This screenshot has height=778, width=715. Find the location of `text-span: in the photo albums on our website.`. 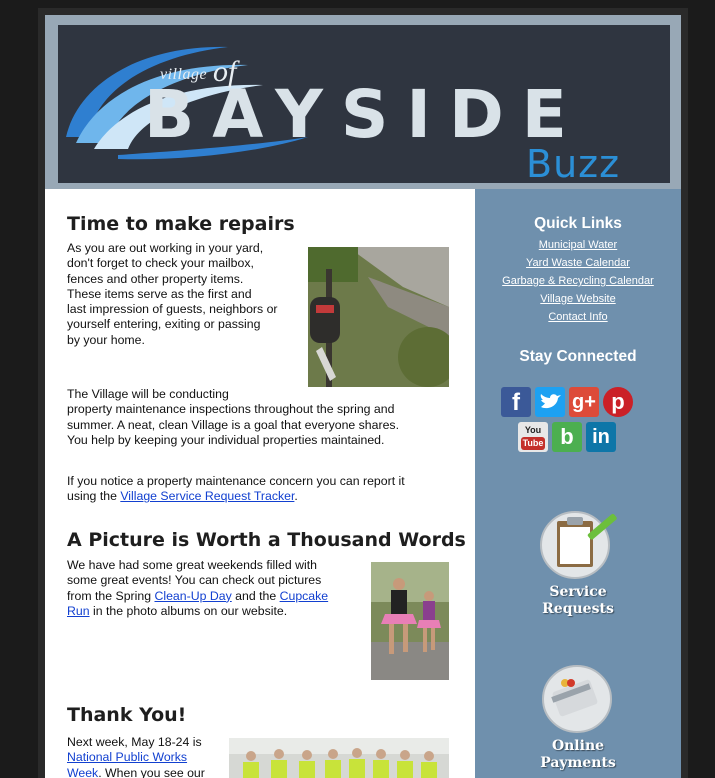

text-span: in the photo albums on our website. is located at coordinates (188, 610).